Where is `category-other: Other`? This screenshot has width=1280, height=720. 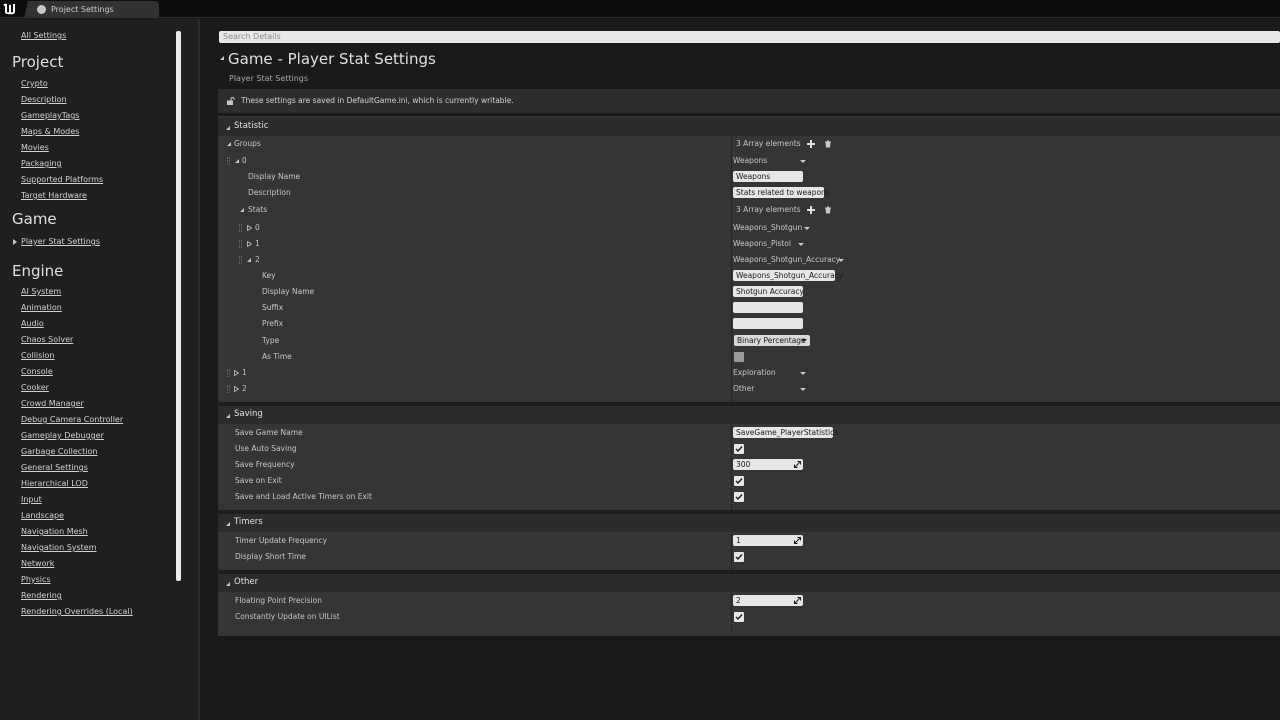
category-other: Other is located at coordinates (749, 583).